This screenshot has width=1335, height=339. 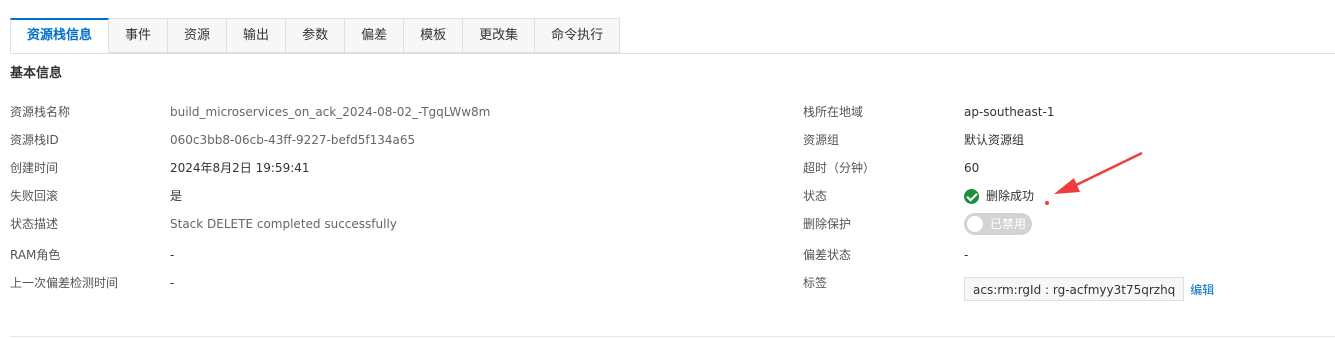 What do you see at coordinates (994, 140) in the screenshot?
I see `field-value-resource-group: 默认资源组` at bounding box center [994, 140].